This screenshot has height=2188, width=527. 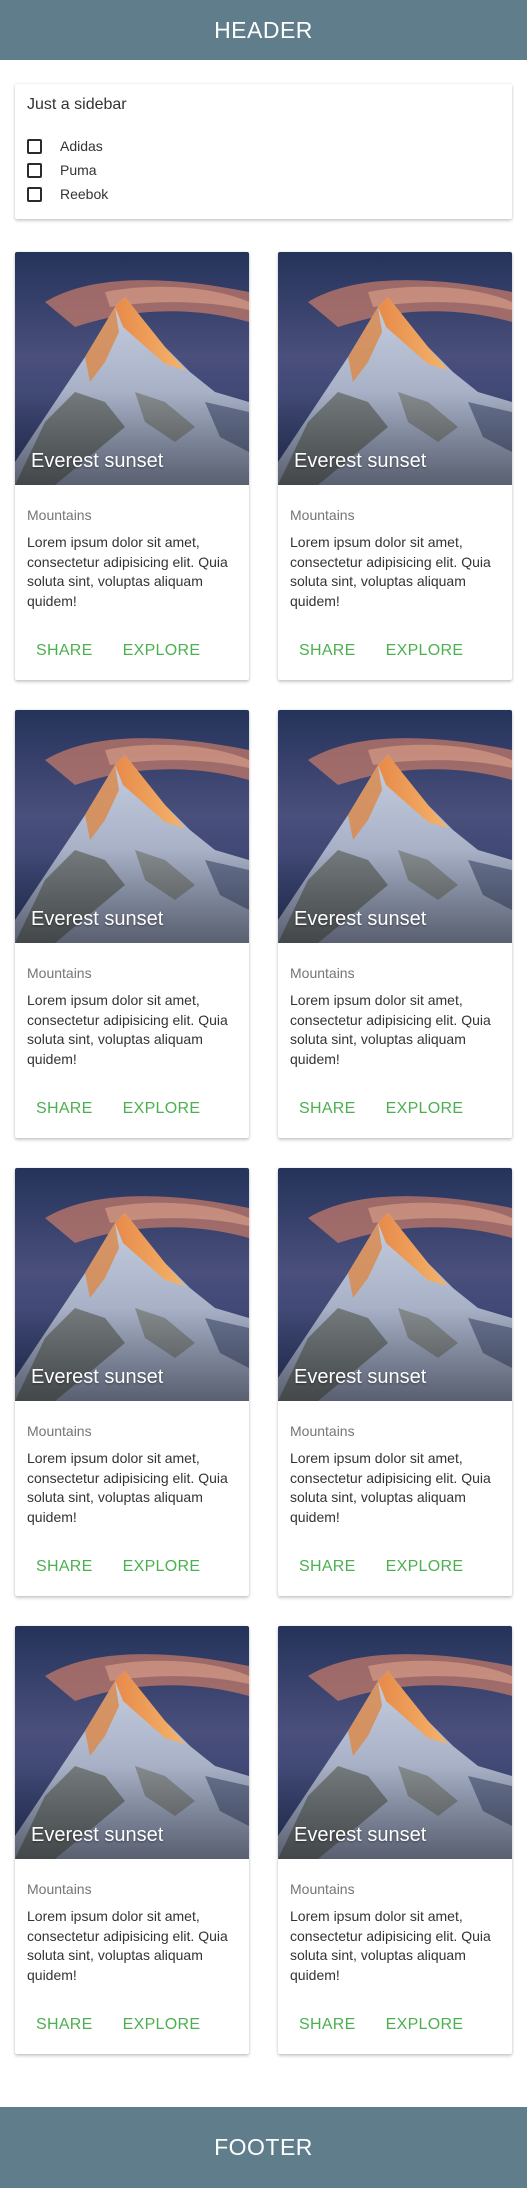 What do you see at coordinates (84, 194) in the screenshot?
I see `checkbox-label: Reebok` at bounding box center [84, 194].